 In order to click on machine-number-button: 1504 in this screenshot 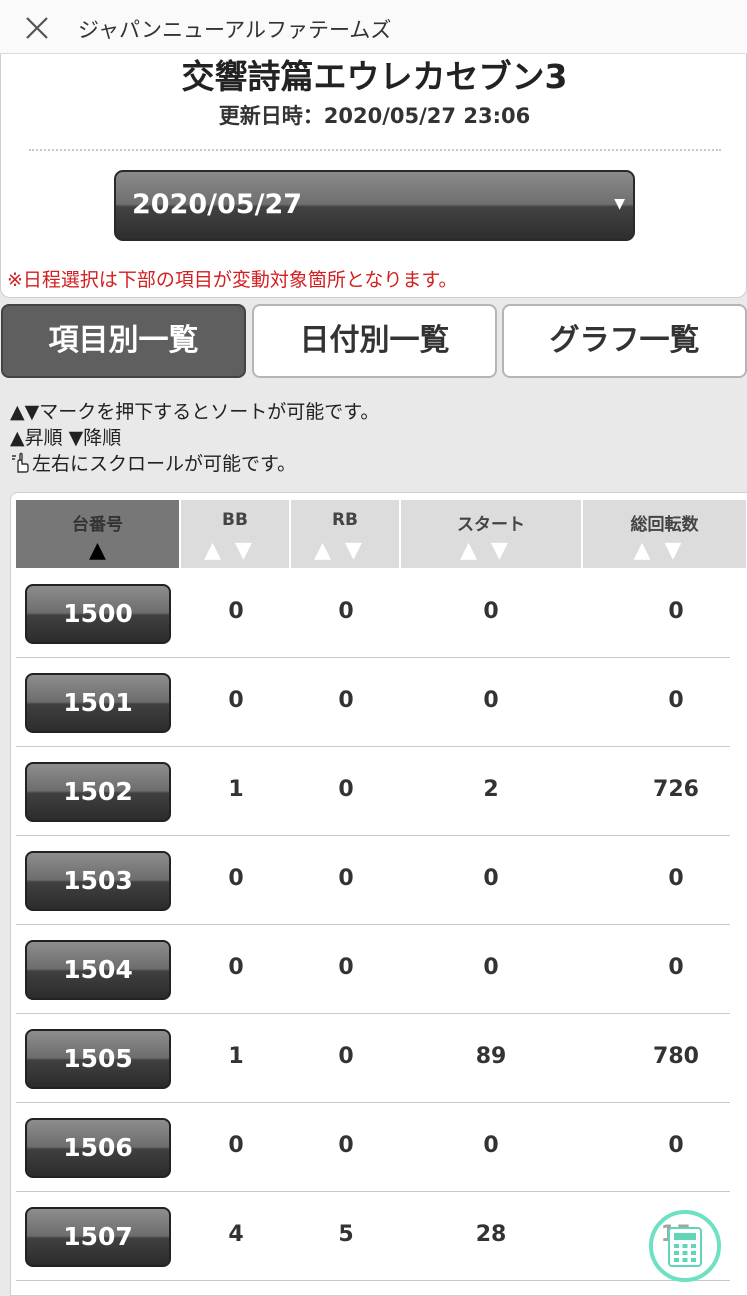, I will do `click(98, 970)`.